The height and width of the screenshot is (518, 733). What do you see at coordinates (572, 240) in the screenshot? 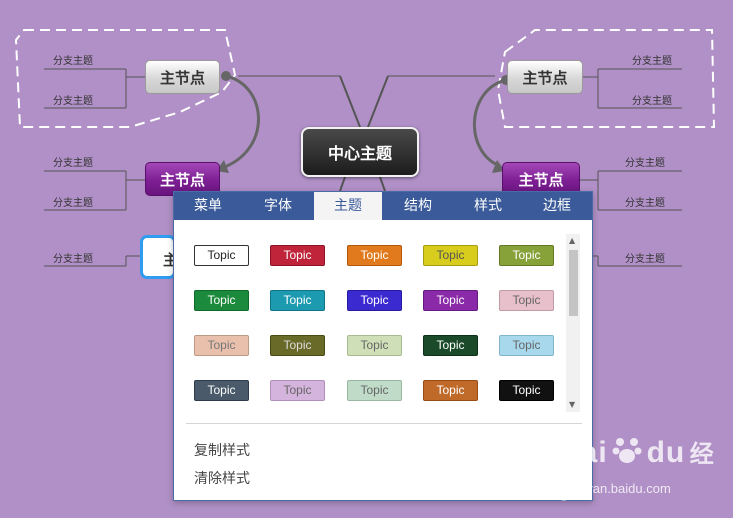
I see `scroll-up-arrow-icon: ▲` at bounding box center [572, 240].